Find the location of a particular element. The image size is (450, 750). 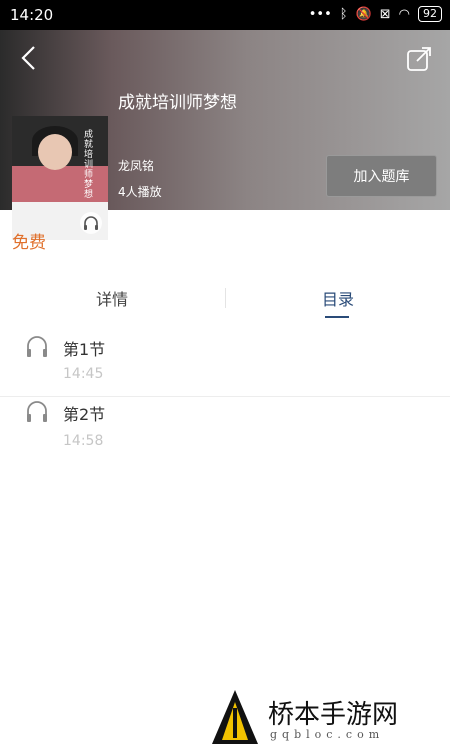

sim-icon: ⊠ is located at coordinates (385, 14).